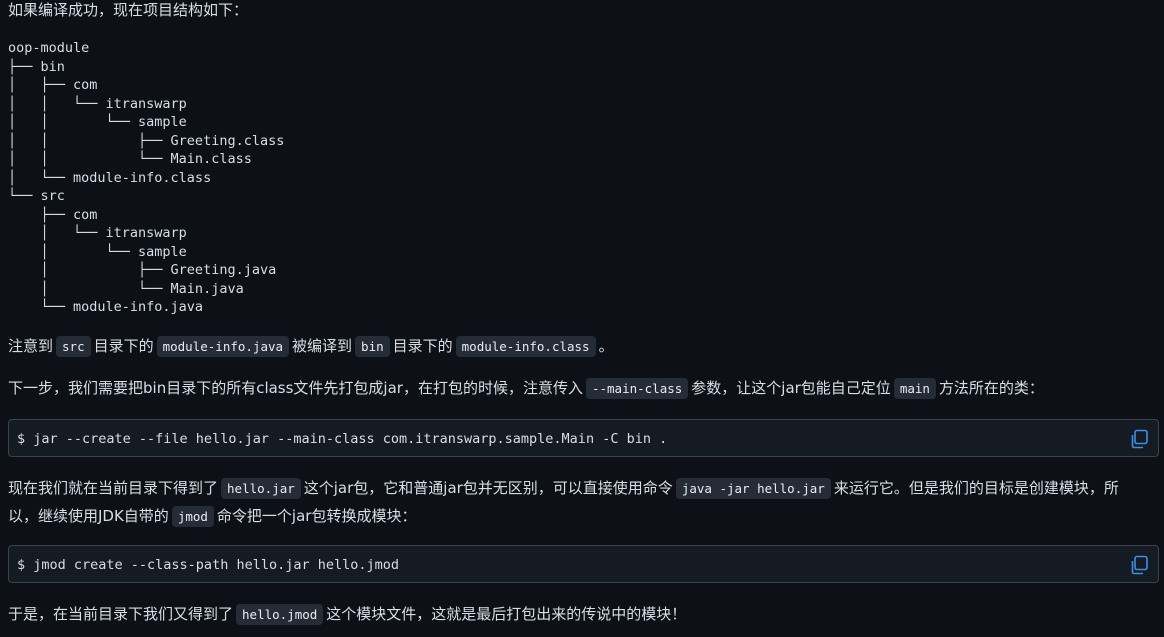 This screenshot has width=1164, height=637. Describe the element at coordinates (88, 516) in the screenshot. I see `got-text-4: 以，继续使用JDK自带的` at that location.